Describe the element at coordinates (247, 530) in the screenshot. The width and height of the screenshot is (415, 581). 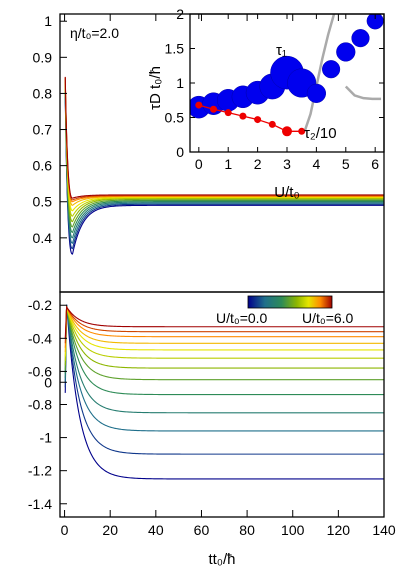
I see `bottom-xtick-label: 80` at that location.